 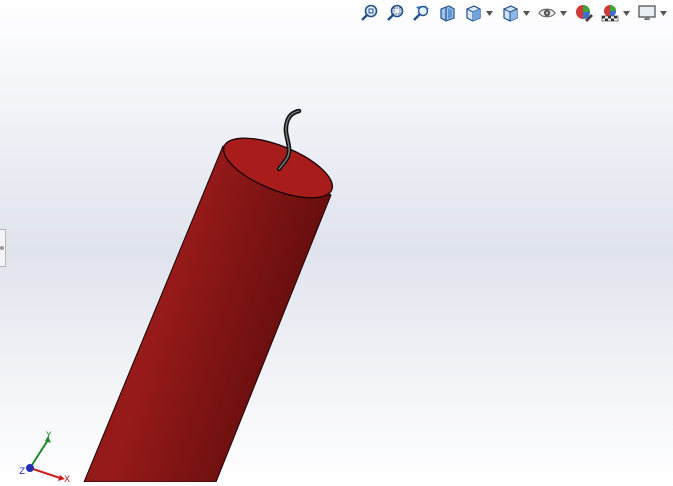 I want to click on display-style-dropdown-icon, so click(x=526, y=13).